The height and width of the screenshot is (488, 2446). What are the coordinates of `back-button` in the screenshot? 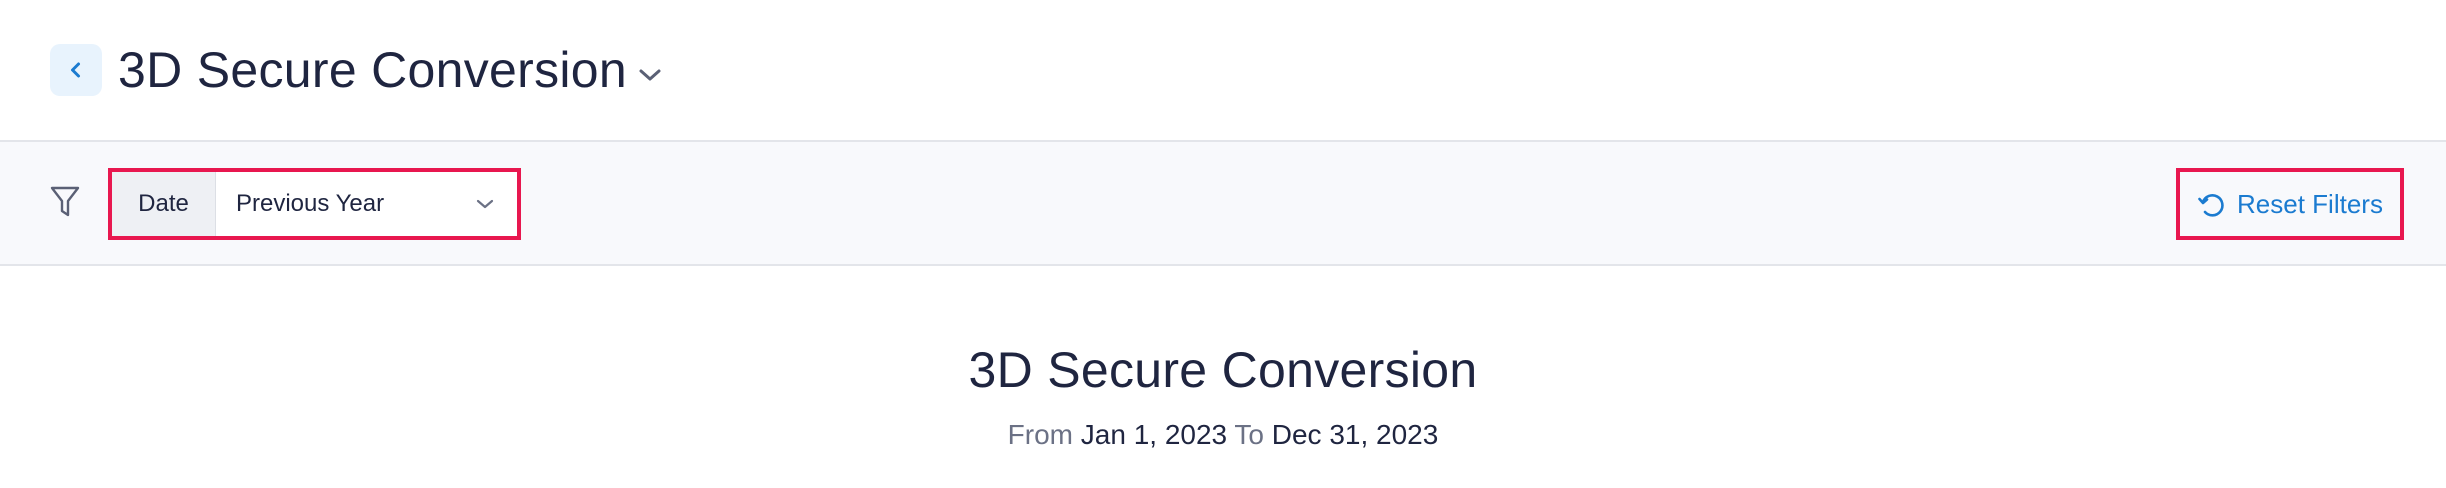 It's located at (76, 70).